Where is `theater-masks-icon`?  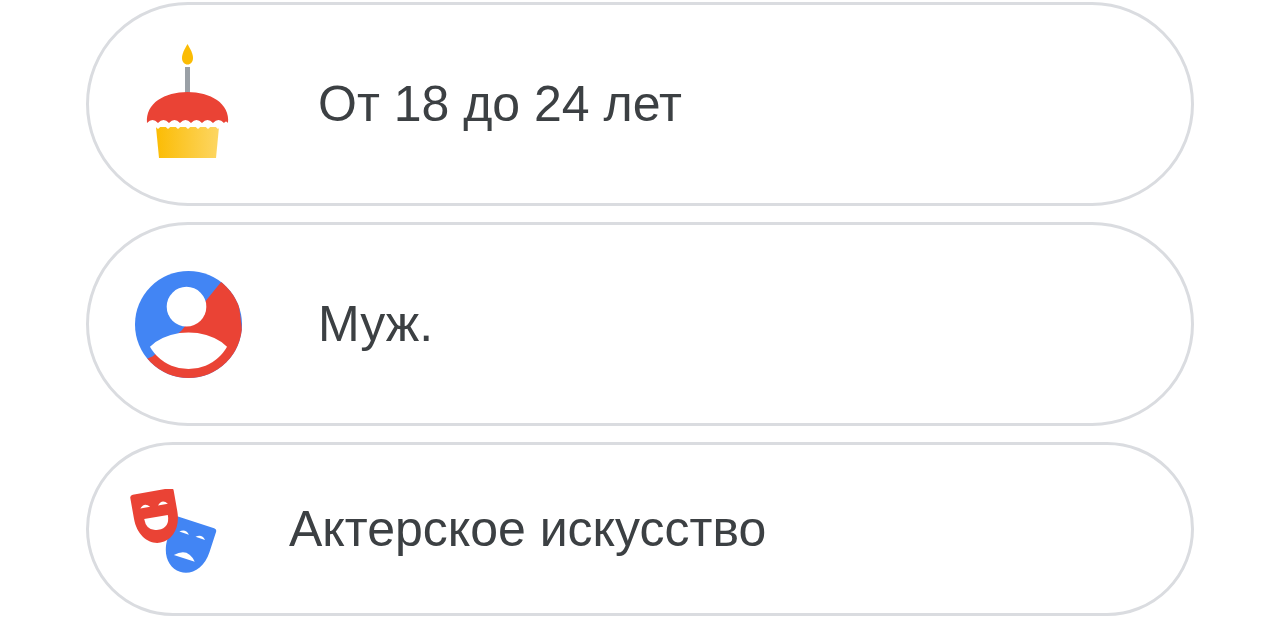
theater-masks-icon is located at coordinates (174, 531).